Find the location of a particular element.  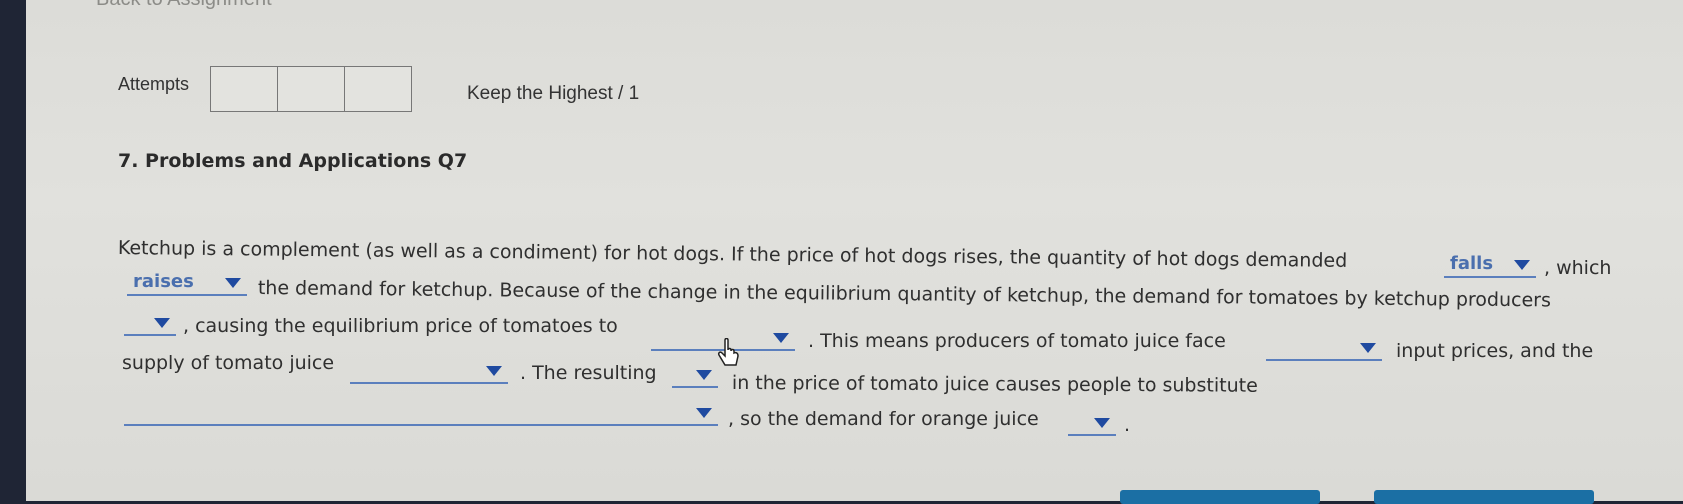

dropdown-juice-price-change is located at coordinates (695, 375).